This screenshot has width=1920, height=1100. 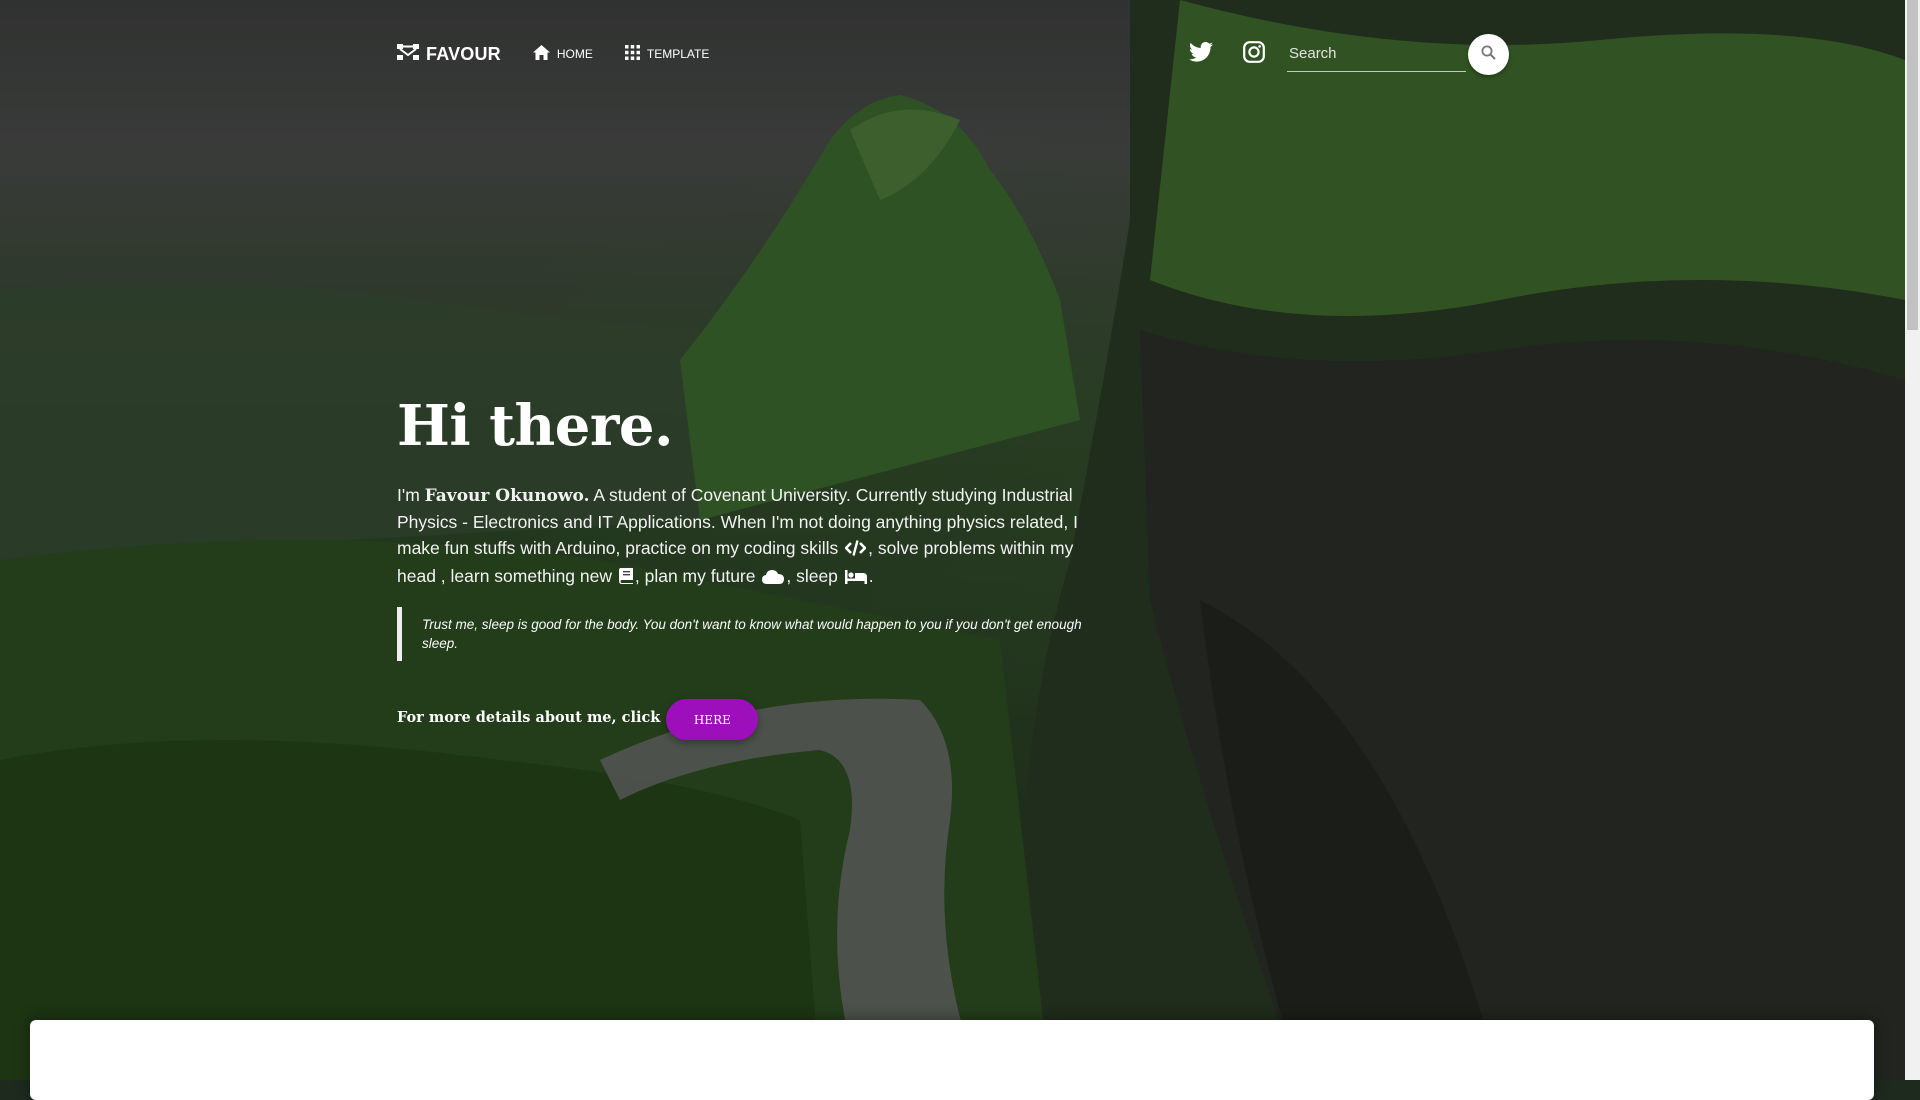 I want to click on instagram-link, so click(x=1254, y=54).